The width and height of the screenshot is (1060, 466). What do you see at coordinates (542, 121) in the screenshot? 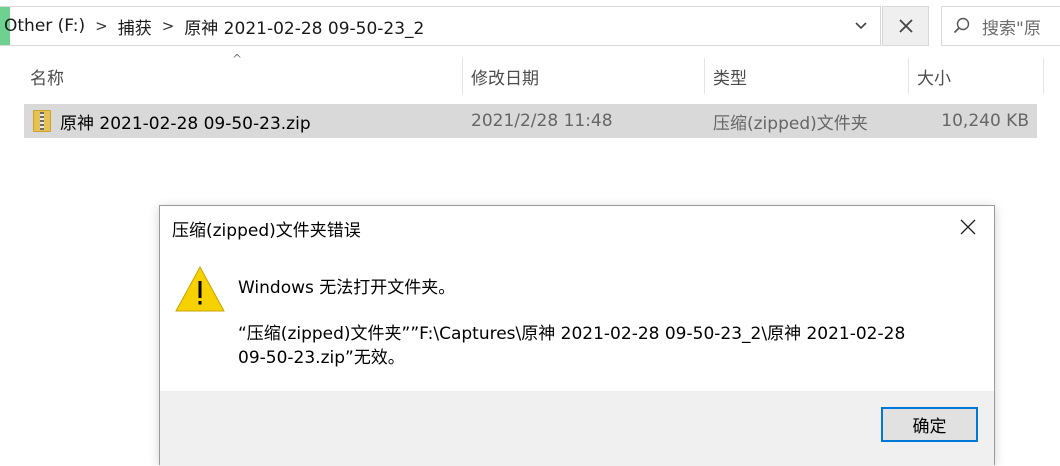
I see `file-date-modified: 2021/2/28 11:48` at bounding box center [542, 121].